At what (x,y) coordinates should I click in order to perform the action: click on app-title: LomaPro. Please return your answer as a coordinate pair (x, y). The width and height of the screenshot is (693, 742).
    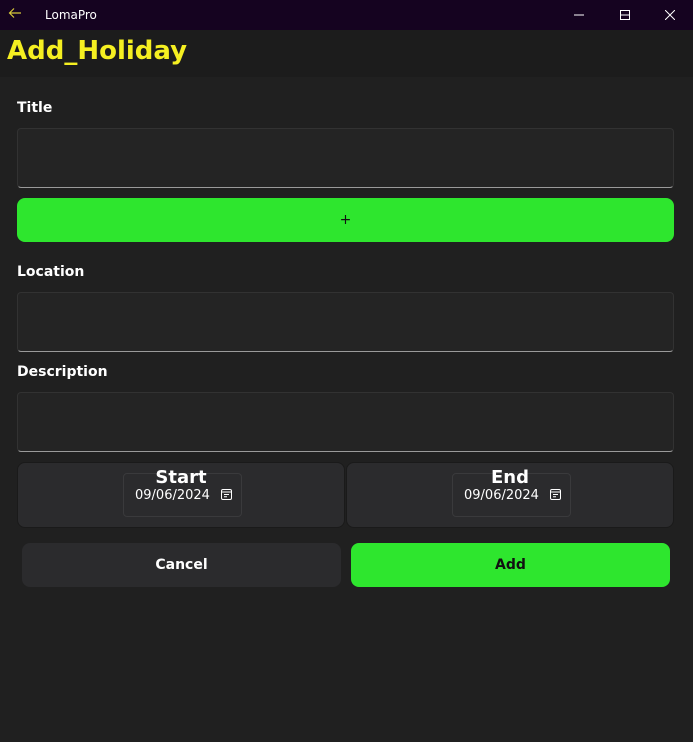
    Looking at the image, I should click on (71, 15).